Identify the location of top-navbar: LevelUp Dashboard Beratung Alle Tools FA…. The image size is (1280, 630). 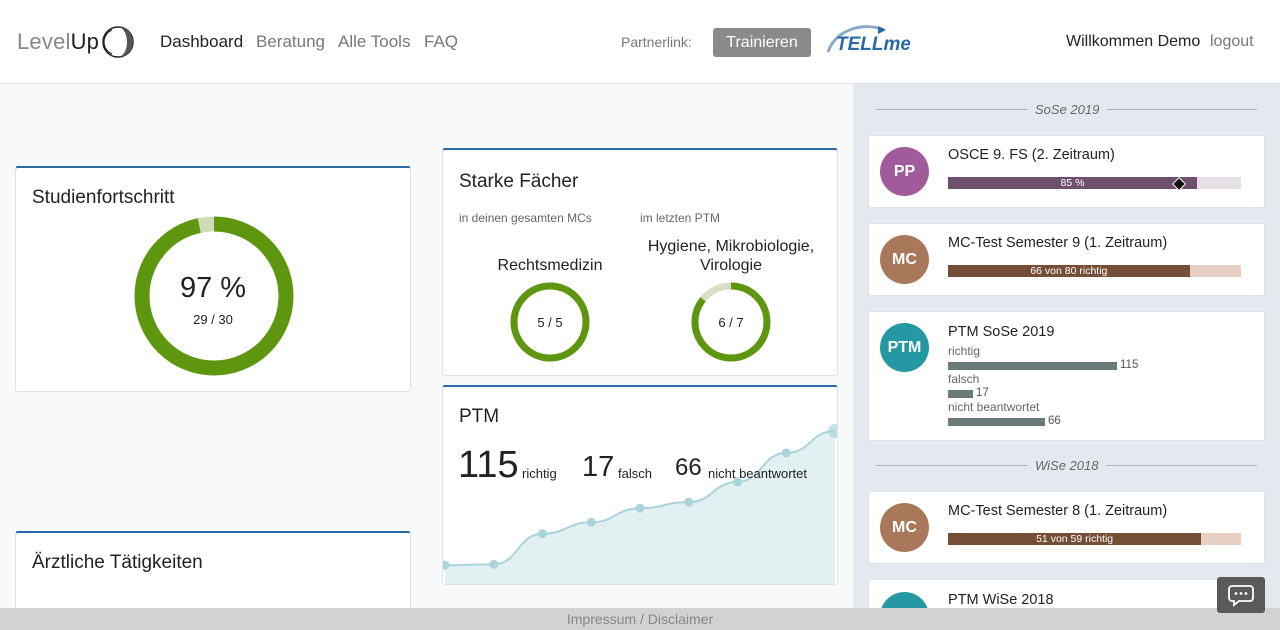
(640, 42).